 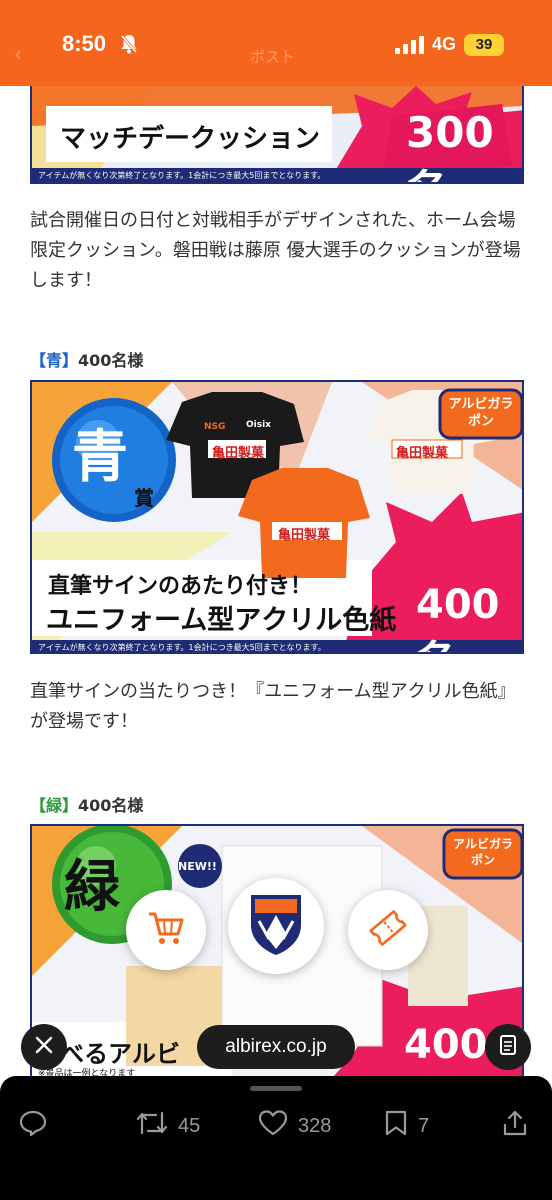 I want to click on sheet-grabber, so click(x=276, y=1088).